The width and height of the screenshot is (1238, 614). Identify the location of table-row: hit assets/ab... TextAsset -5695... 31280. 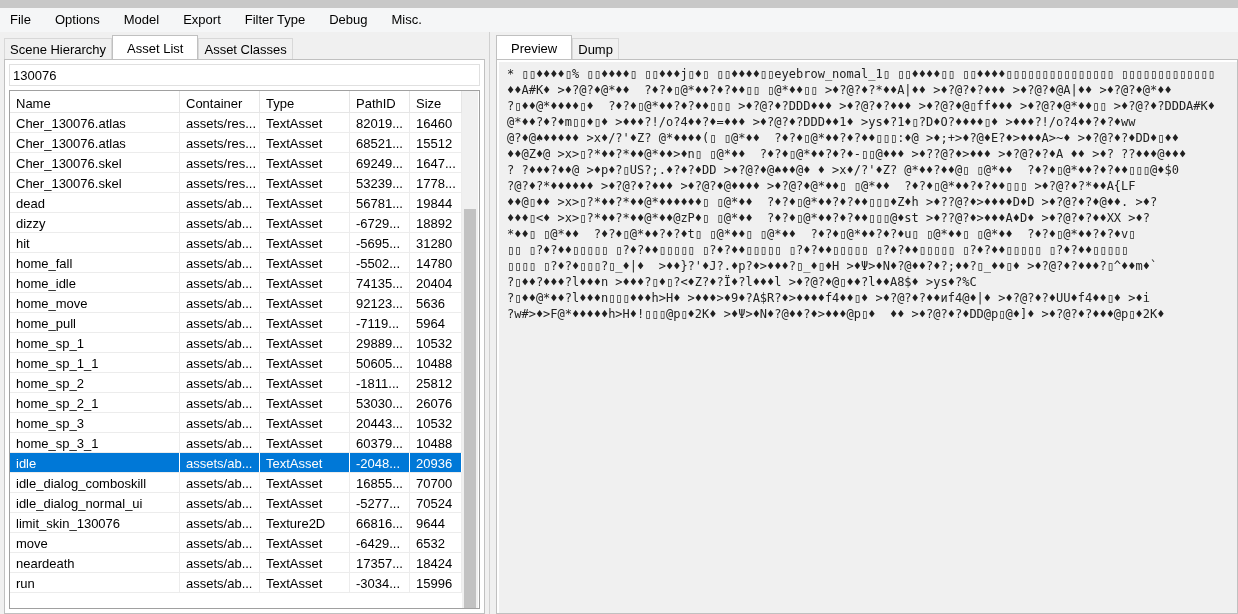
(236, 243).